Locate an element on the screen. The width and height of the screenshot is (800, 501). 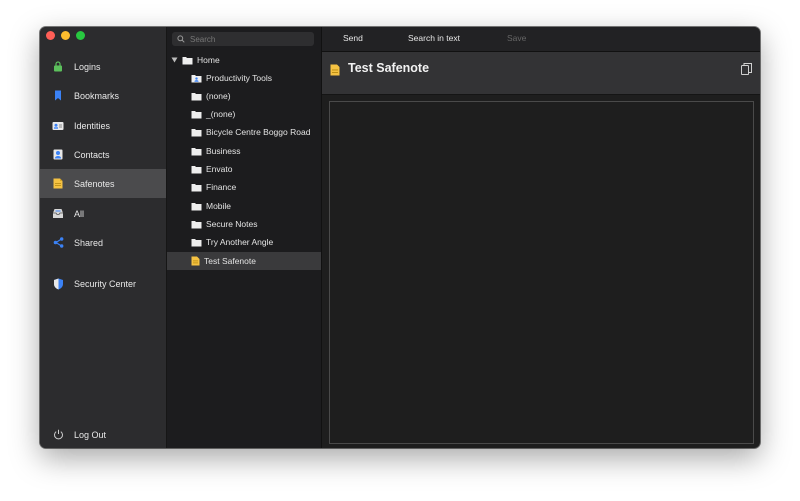
close-window-button is located at coordinates (50, 35).